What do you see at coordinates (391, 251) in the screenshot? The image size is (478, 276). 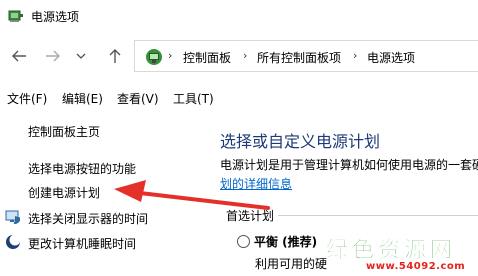 I see `watermark-text: 绿色资源网` at bounding box center [391, 251].